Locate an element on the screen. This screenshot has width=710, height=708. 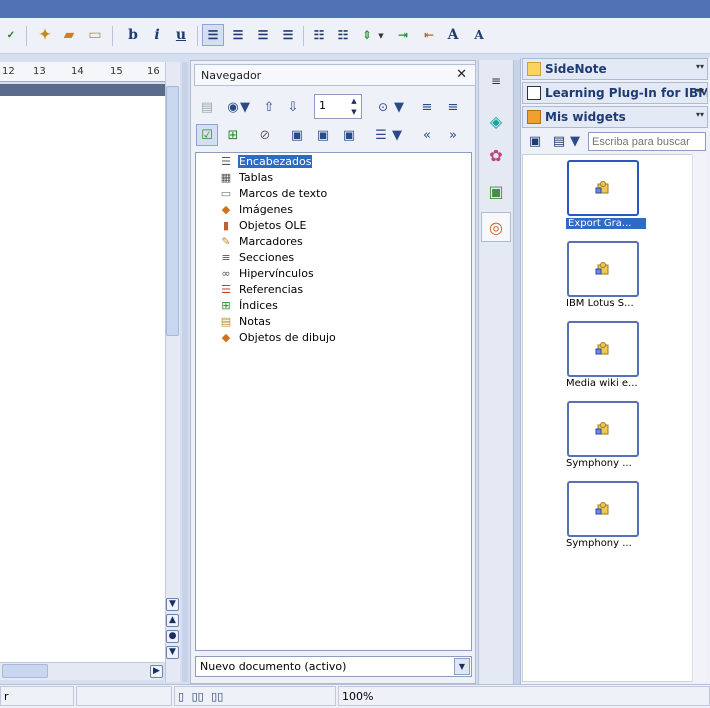
panel-splitter is located at coordinates (185, 372).